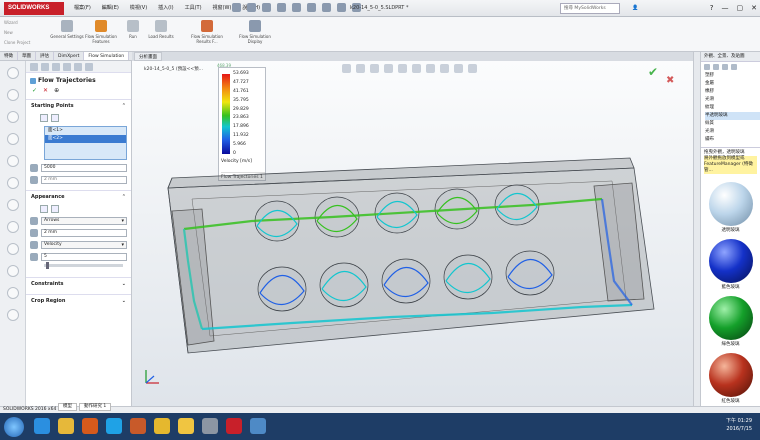  I want to click on load-results-button: Load Results, so click(161, 29).